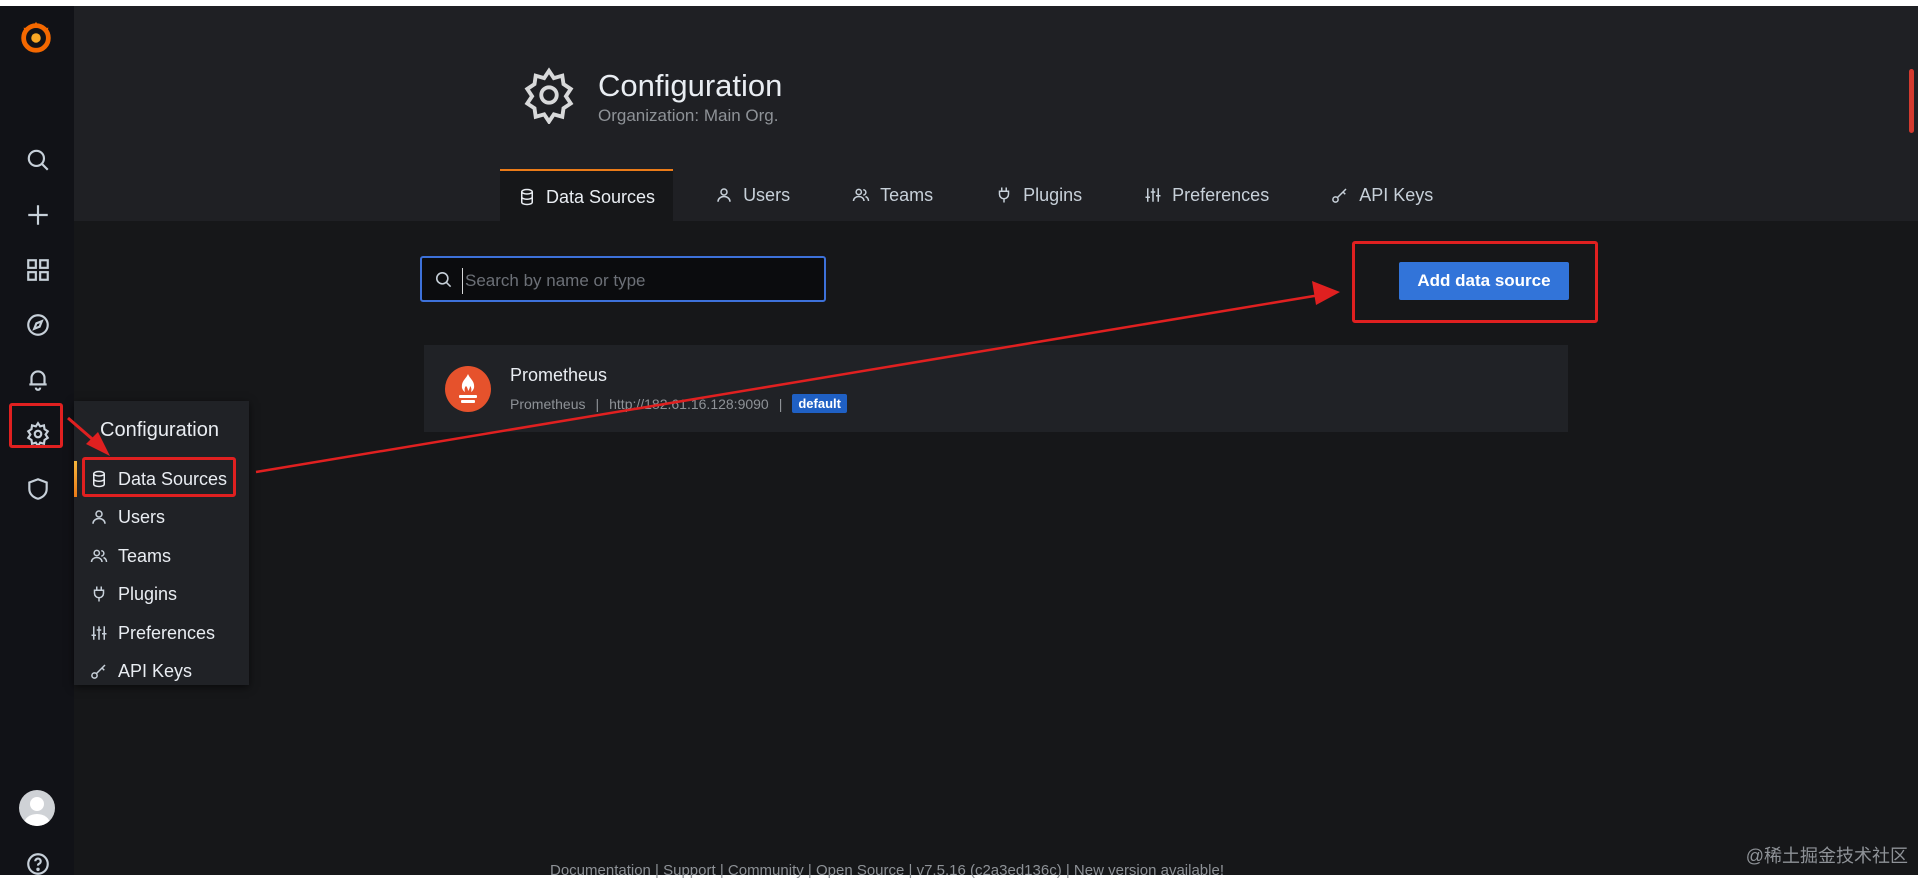 The height and width of the screenshot is (879, 1918). I want to click on annotation-highlight-add-button, so click(1475, 282).